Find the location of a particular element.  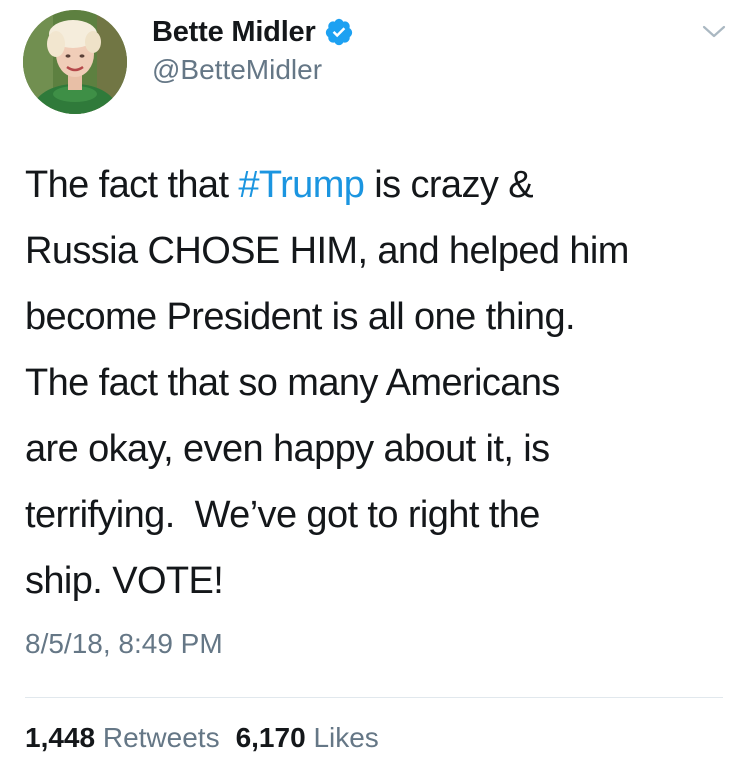

tweet-text-line: The fact that #Trump is crazy & is located at coordinates (381, 185).